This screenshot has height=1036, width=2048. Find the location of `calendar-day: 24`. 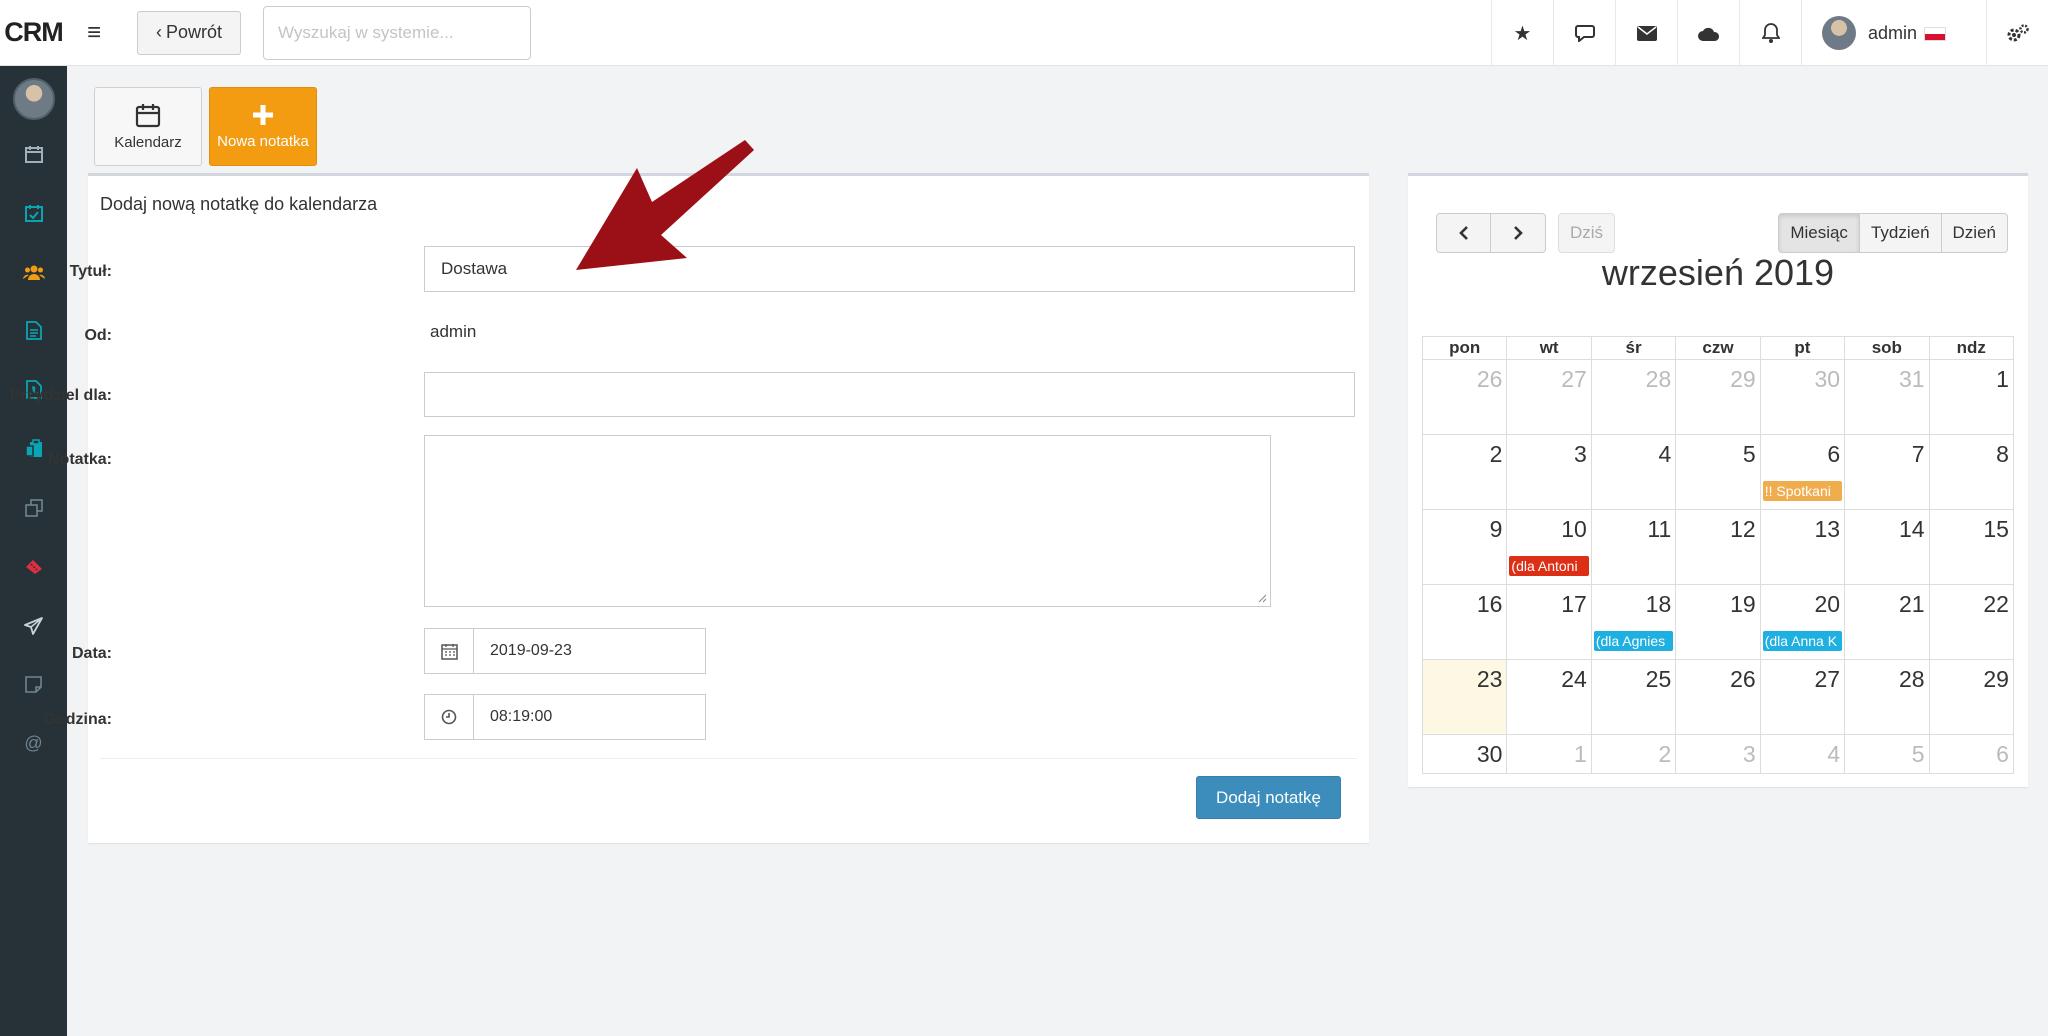

calendar-day: 24 is located at coordinates (1549, 697).